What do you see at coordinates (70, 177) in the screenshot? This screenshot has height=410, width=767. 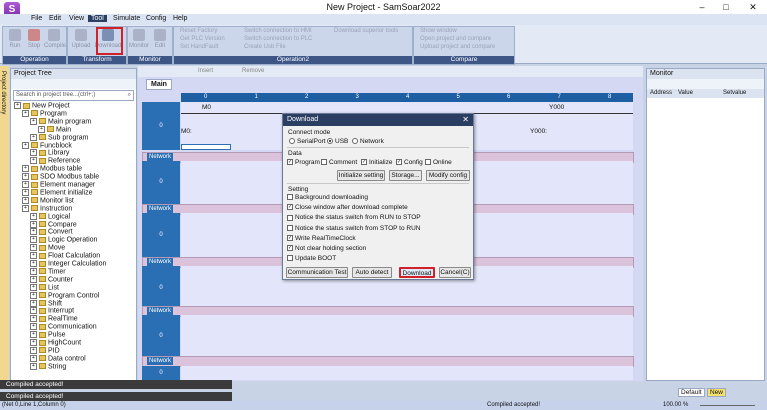 I see `tree-item-label: SDO Modbus table` at bounding box center [70, 177].